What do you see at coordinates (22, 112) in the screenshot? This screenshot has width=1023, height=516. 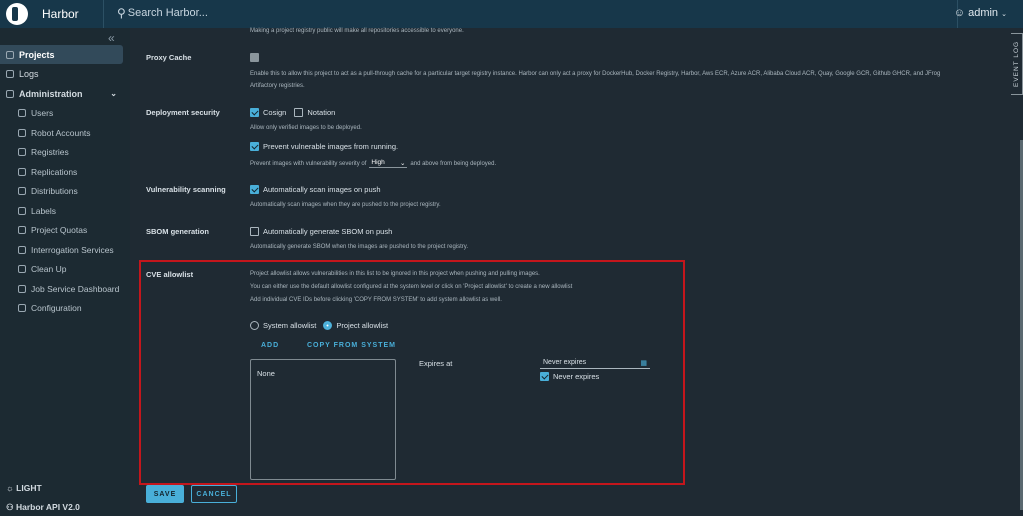 I see `users-icon` at bounding box center [22, 112].